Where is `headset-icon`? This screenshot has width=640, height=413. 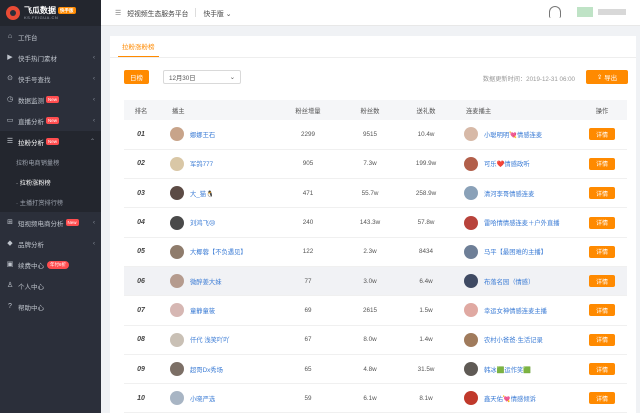 headset-icon is located at coordinates (555, 12).